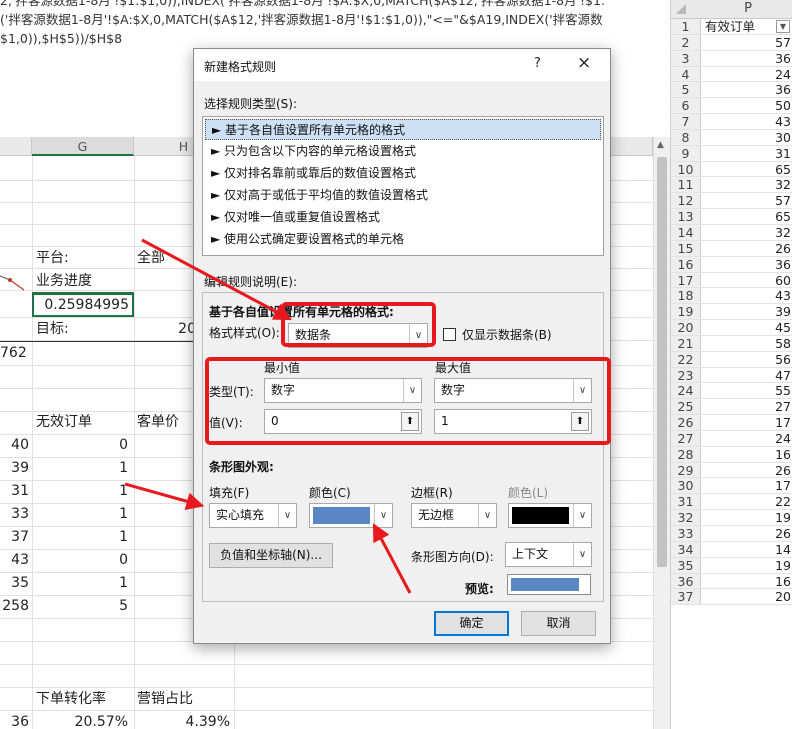 This screenshot has width=792, height=729. What do you see at coordinates (403, 151) in the screenshot?
I see `rule-type-item: ► 只为包含以下内容的单元格设置格式` at bounding box center [403, 151].